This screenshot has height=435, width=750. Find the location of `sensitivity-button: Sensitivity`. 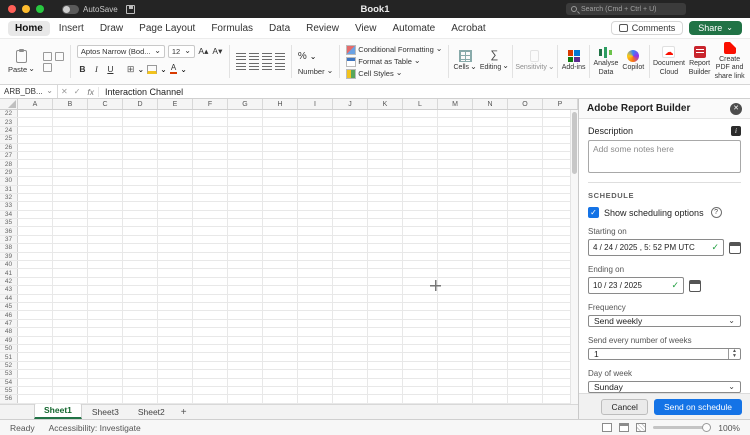

sensitivity-button: Sensitivity is located at coordinates (535, 61).